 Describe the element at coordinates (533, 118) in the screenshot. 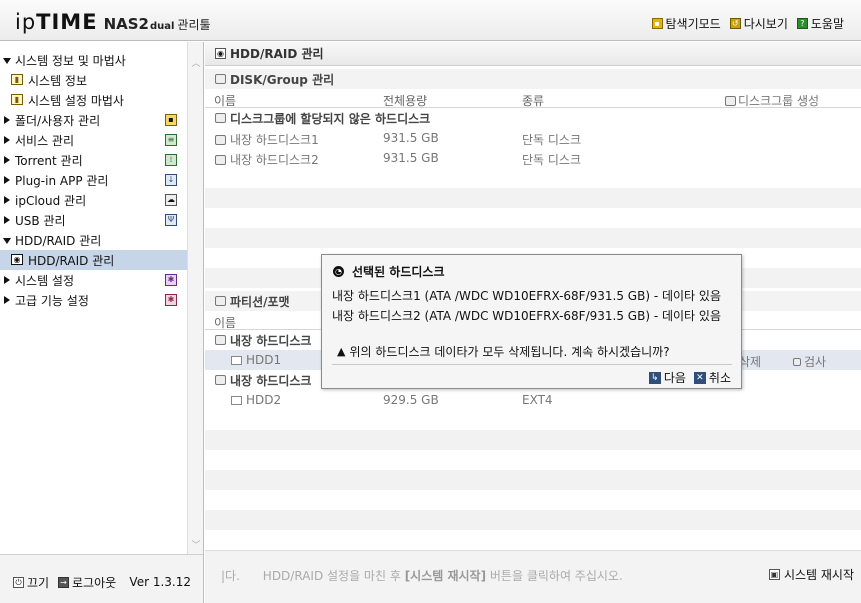

I see `unassigned-disks-group: 디스크그룹에 할당되지 않은 하드디스크` at that location.